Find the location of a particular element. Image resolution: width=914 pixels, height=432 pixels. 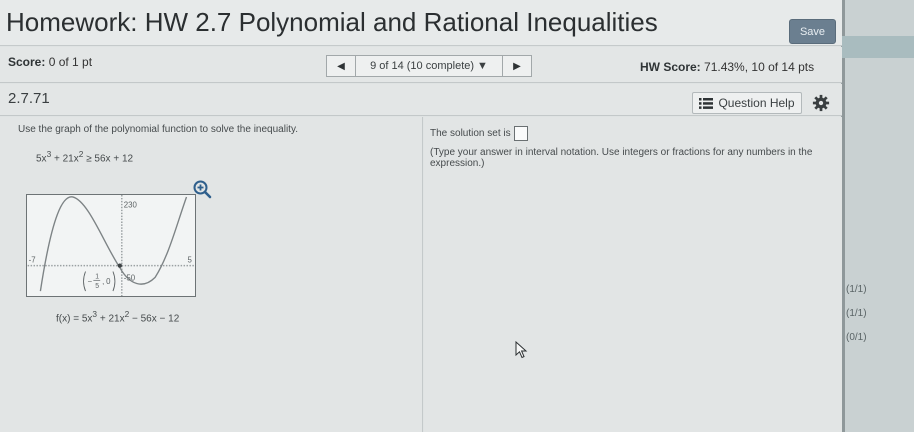

point-x-denominator: 5 is located at coordinates (97, 286).